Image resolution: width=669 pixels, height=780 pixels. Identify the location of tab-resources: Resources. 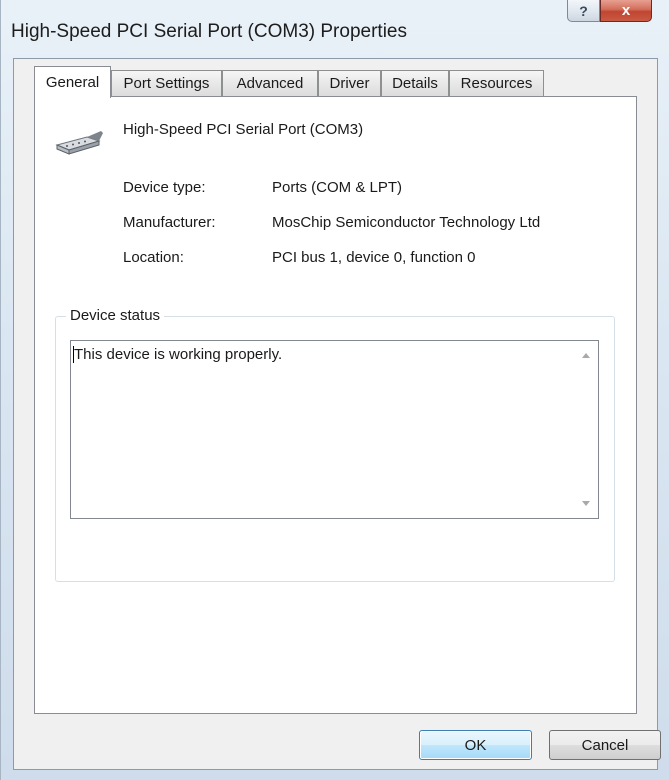
(496, 83).